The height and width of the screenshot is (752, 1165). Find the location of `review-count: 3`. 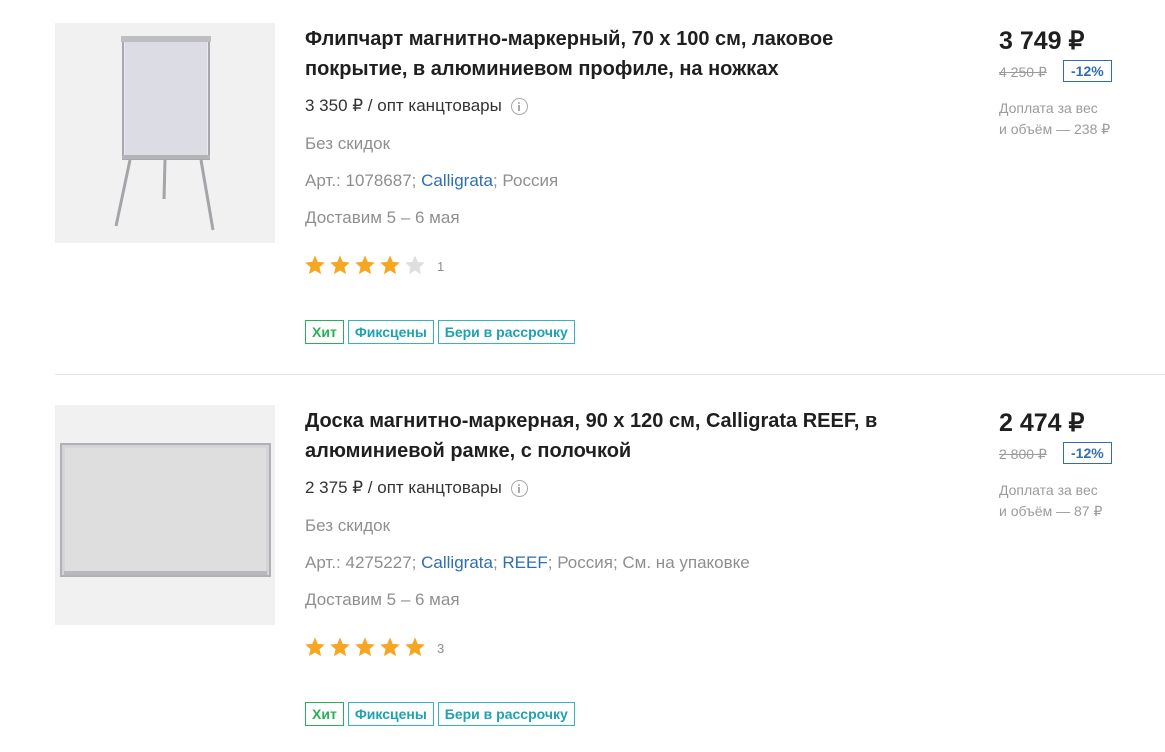

review-count: 3 is located at coordinates (440, 648).